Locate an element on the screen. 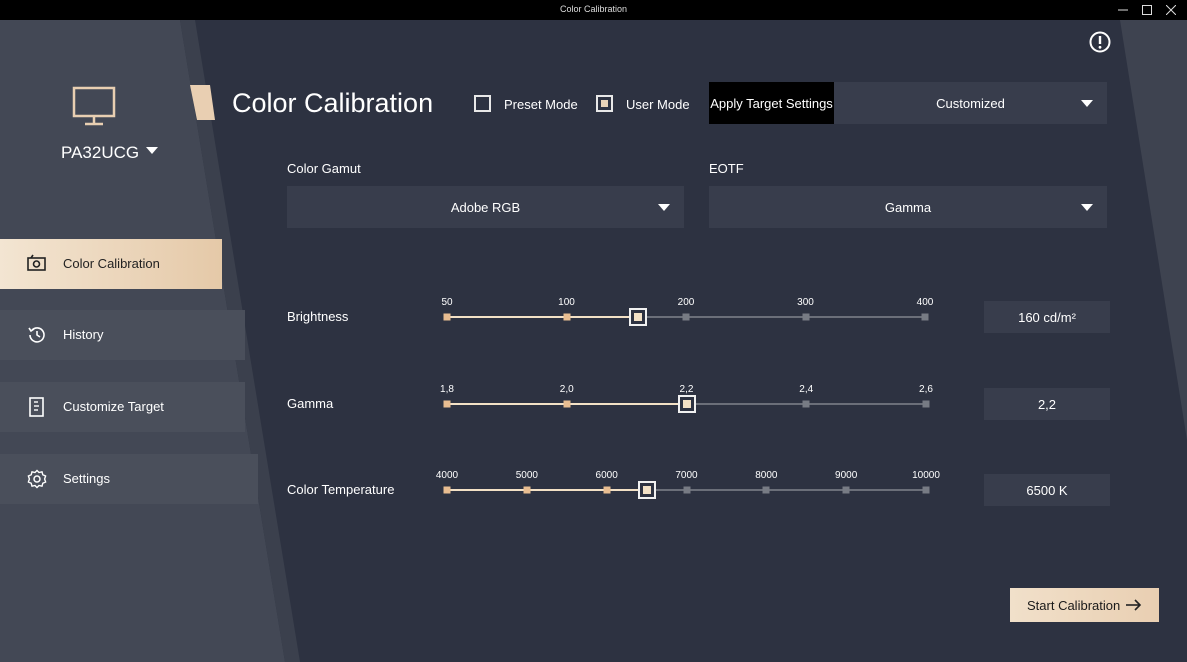  apply-target-settings-button: Apply Target Settings is located at coordinates (771, 103).